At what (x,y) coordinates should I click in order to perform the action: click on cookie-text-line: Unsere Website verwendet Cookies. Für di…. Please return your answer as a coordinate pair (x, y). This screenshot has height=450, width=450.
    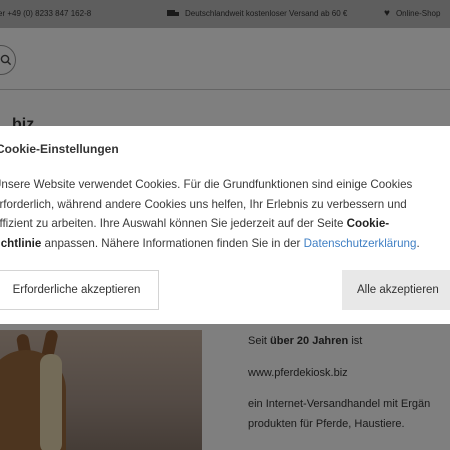
    Looking at the image, I should click on (206, 184).